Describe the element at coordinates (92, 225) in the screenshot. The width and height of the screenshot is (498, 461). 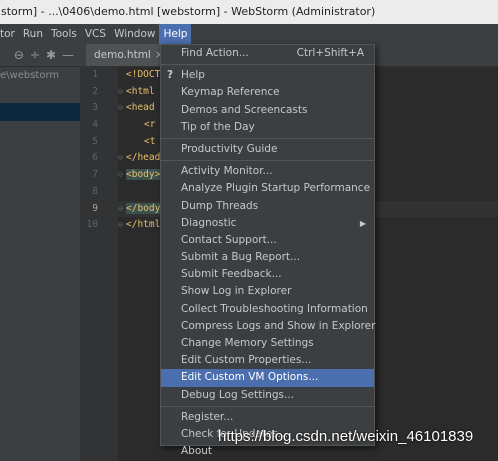
I see `line-number: 10` at that location.